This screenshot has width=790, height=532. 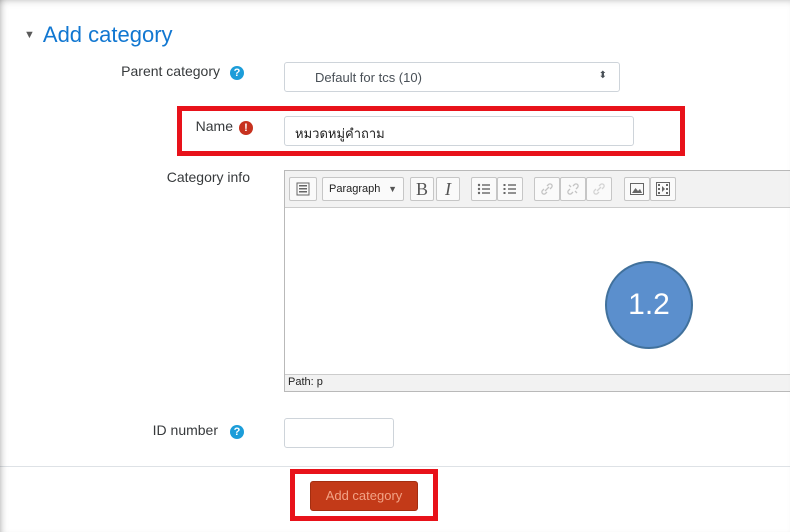 What do you see at coordinates (392, 189) in the screenshot?
I see `dropdown-arrow-icon: ▼` at bounding box center [392, 189].